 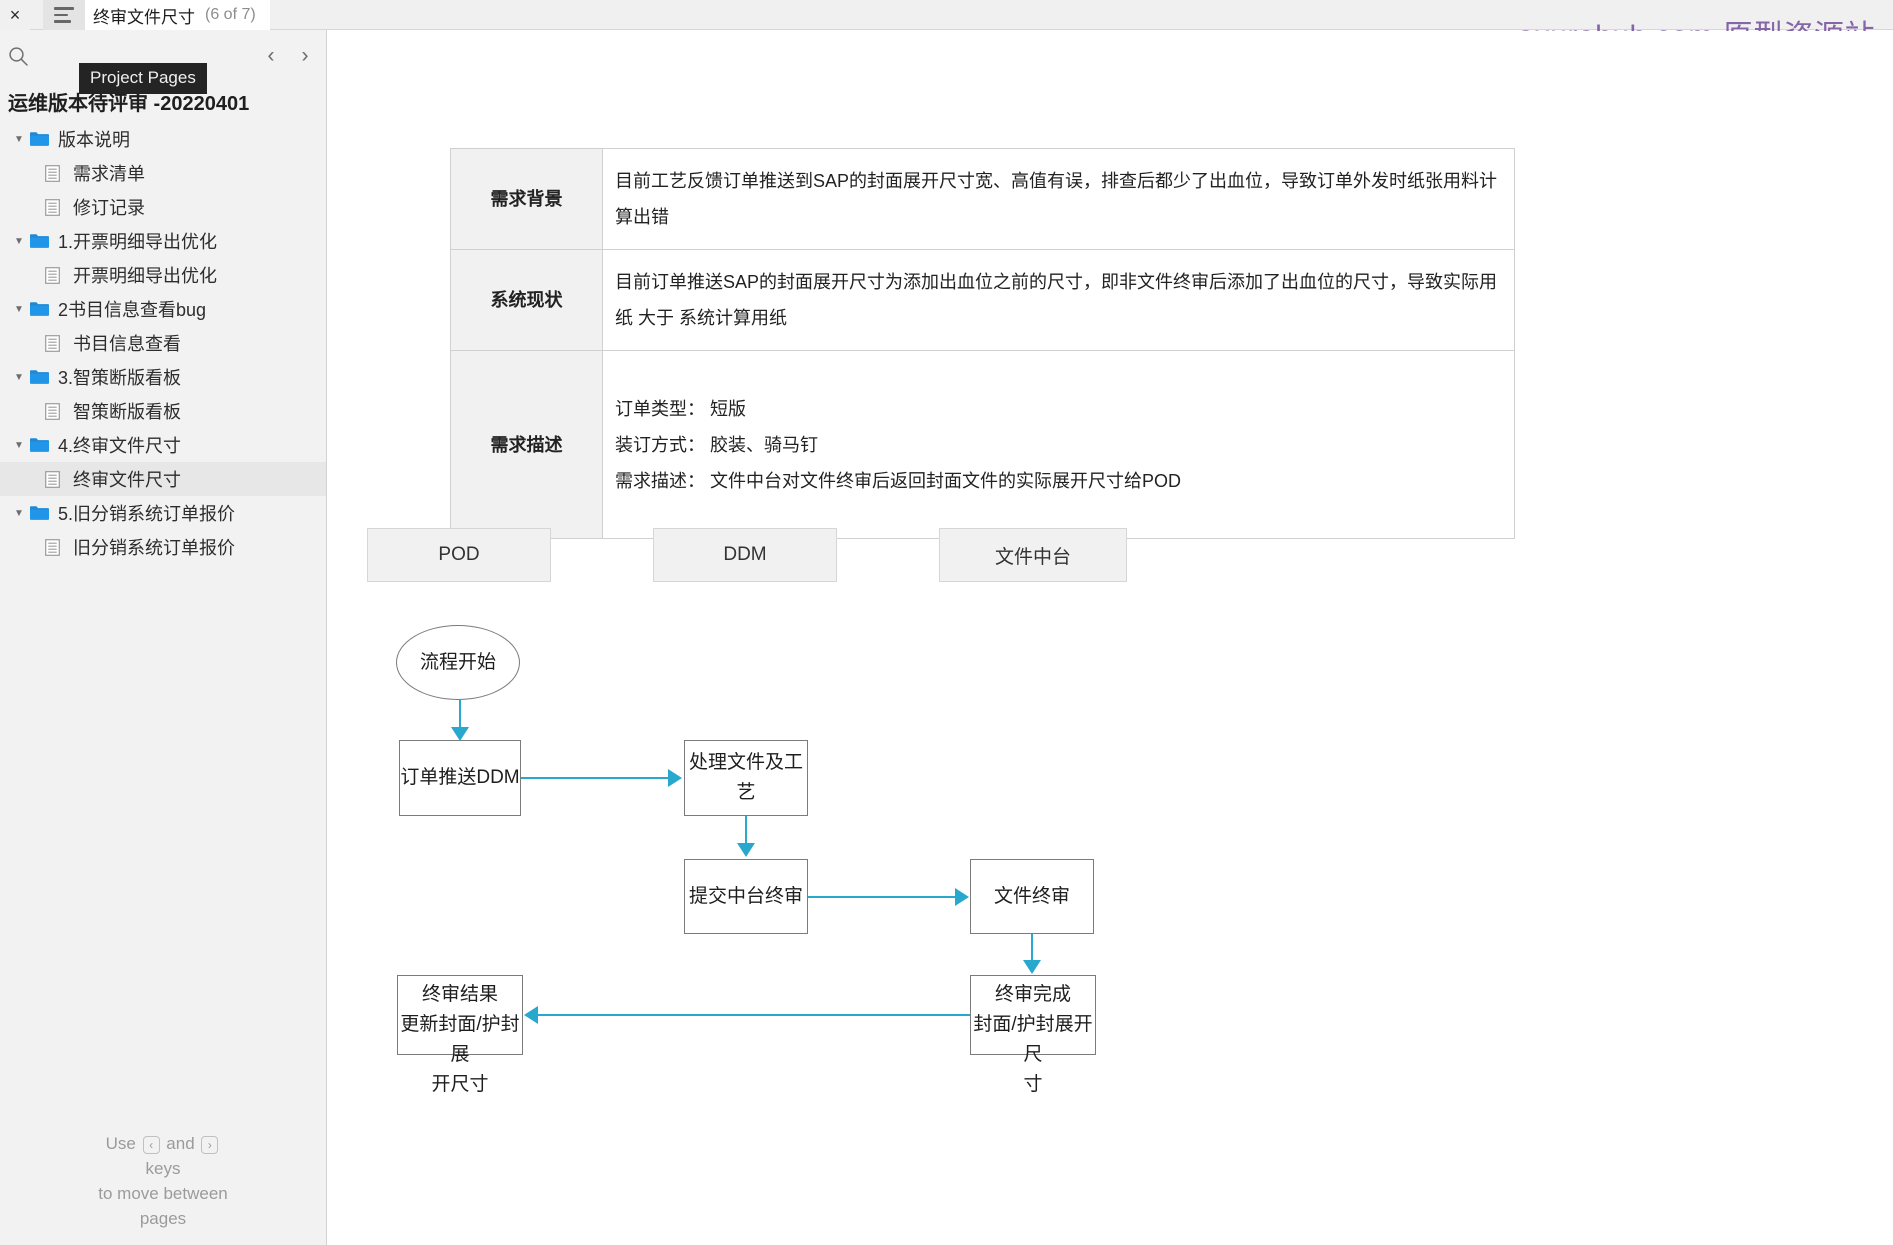 I want to click on tree-item-label: 终审文件尺寸, so click(x=127, y=480).